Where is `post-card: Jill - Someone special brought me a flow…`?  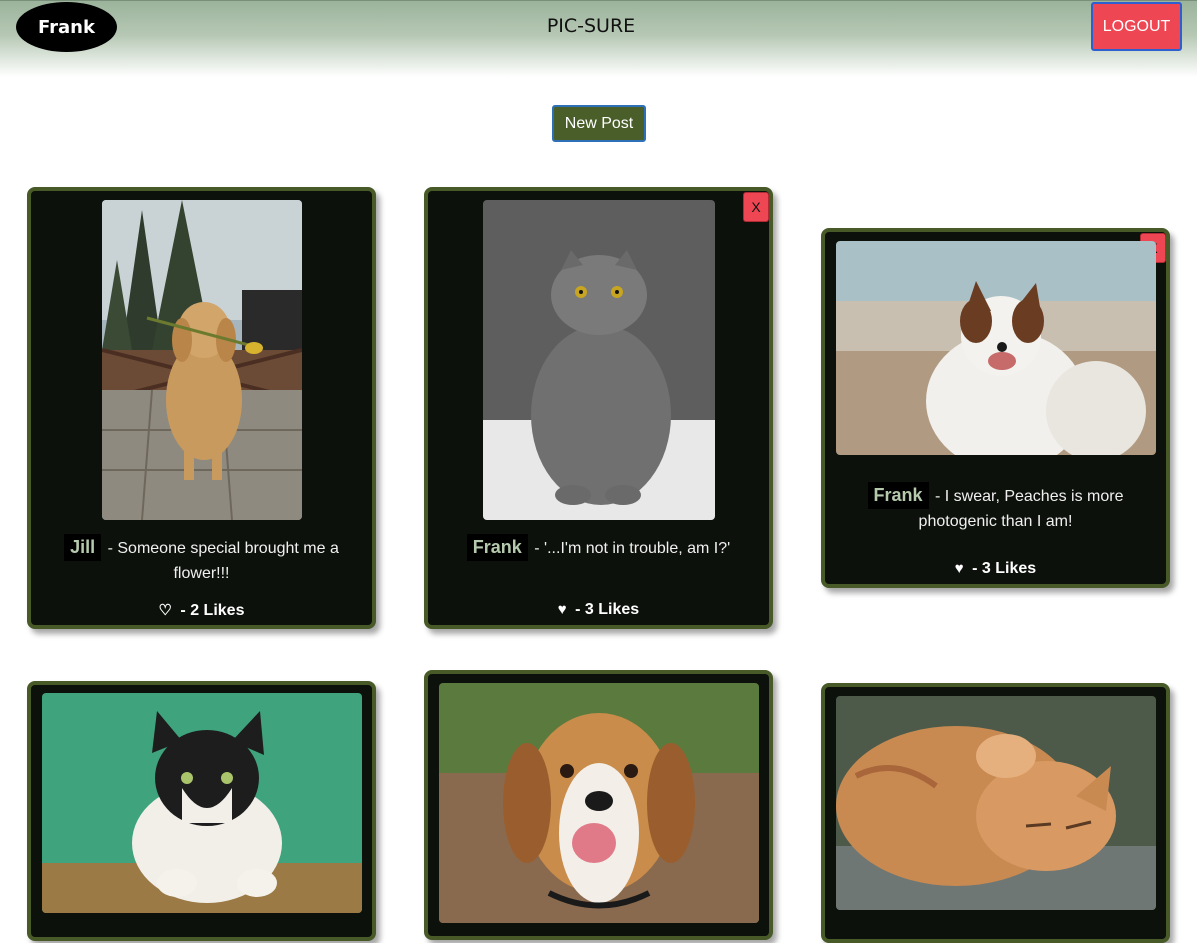 post-card: Jill - Someone special brought me a flow… is located at coordinates (201, 408).